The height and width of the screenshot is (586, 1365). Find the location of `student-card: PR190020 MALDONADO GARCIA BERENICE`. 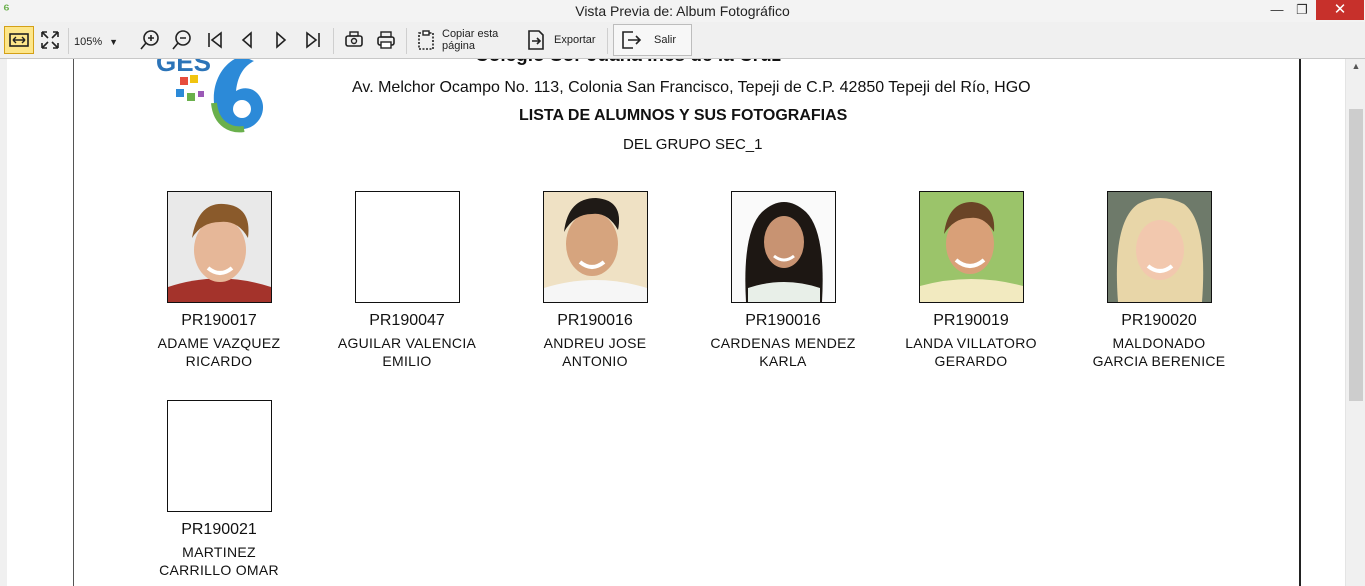

student-card: PR190020 MALDONADO GARCIA BERENICE is located at coordinates (1159, 280).